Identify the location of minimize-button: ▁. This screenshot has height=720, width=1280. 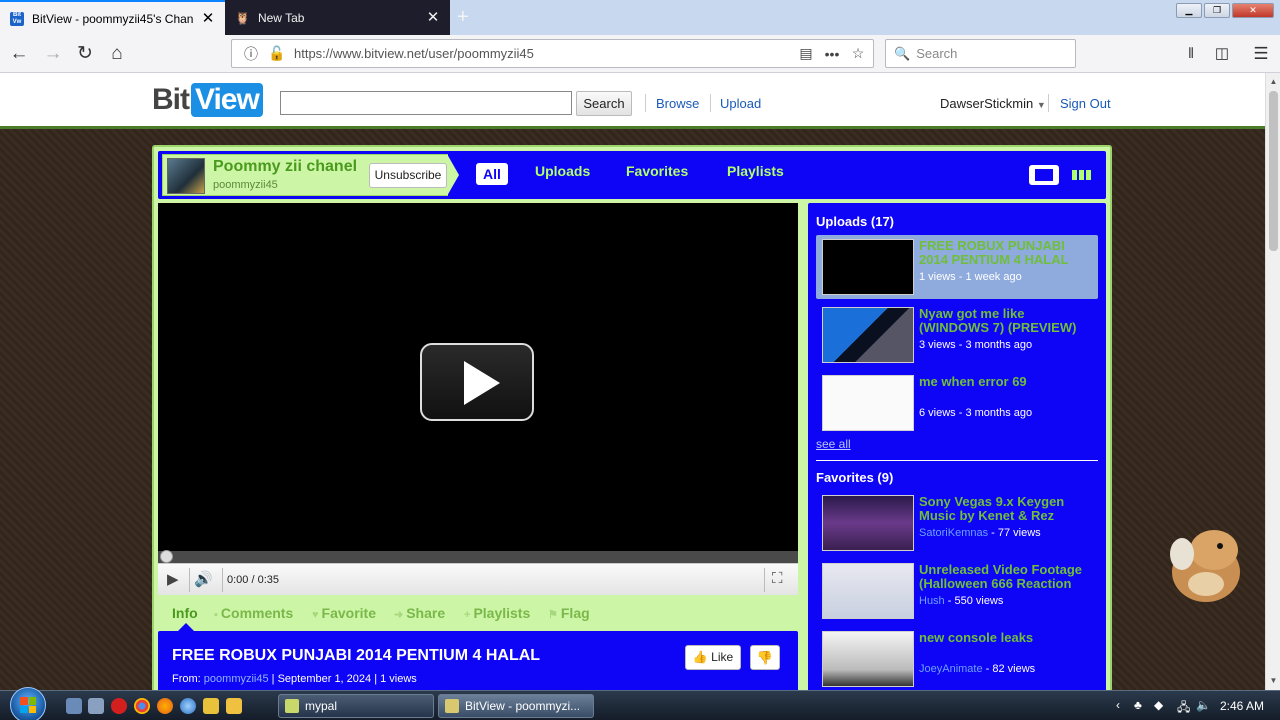
(1189, 10).